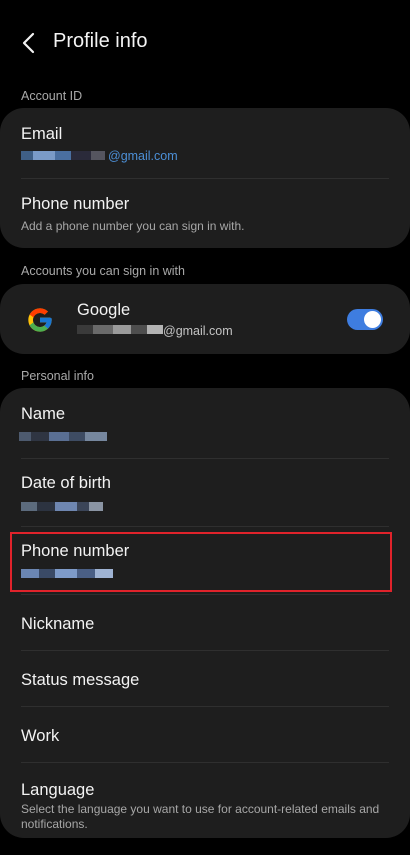  What do you see at coordinates (205, 492) in the screenshot?
I see `date-of-birth-row: Date of birth` at bounding box center [205, 492].